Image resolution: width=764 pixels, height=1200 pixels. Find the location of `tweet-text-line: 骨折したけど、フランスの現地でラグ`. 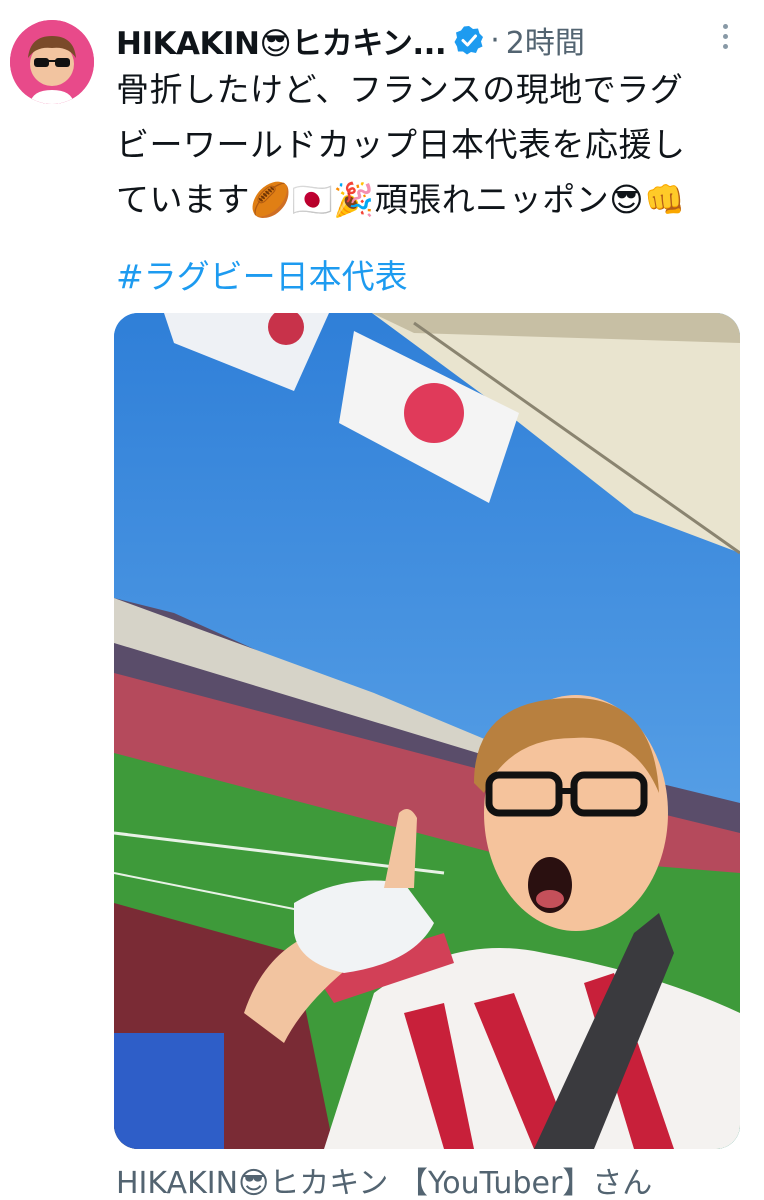

tweet-text-line: 骨折したけど、フランスの現地でラグ is located at coordinates (400, 89).